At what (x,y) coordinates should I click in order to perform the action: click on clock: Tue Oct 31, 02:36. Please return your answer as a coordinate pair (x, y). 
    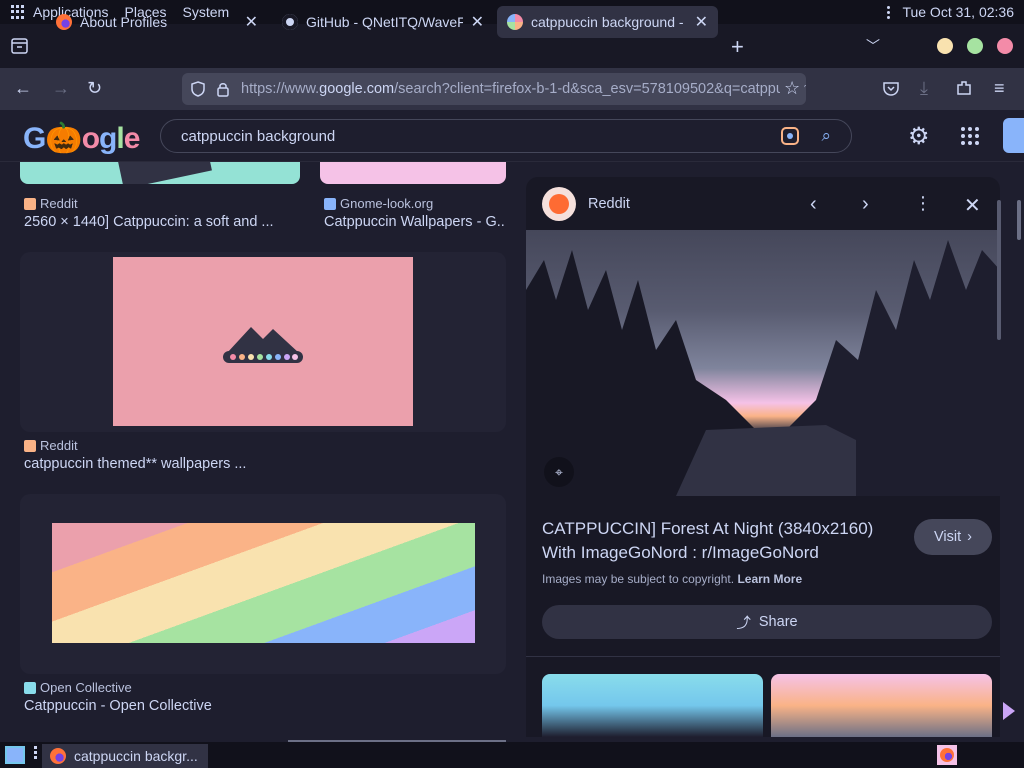
    Looking at the image, I should click on (958, 12).